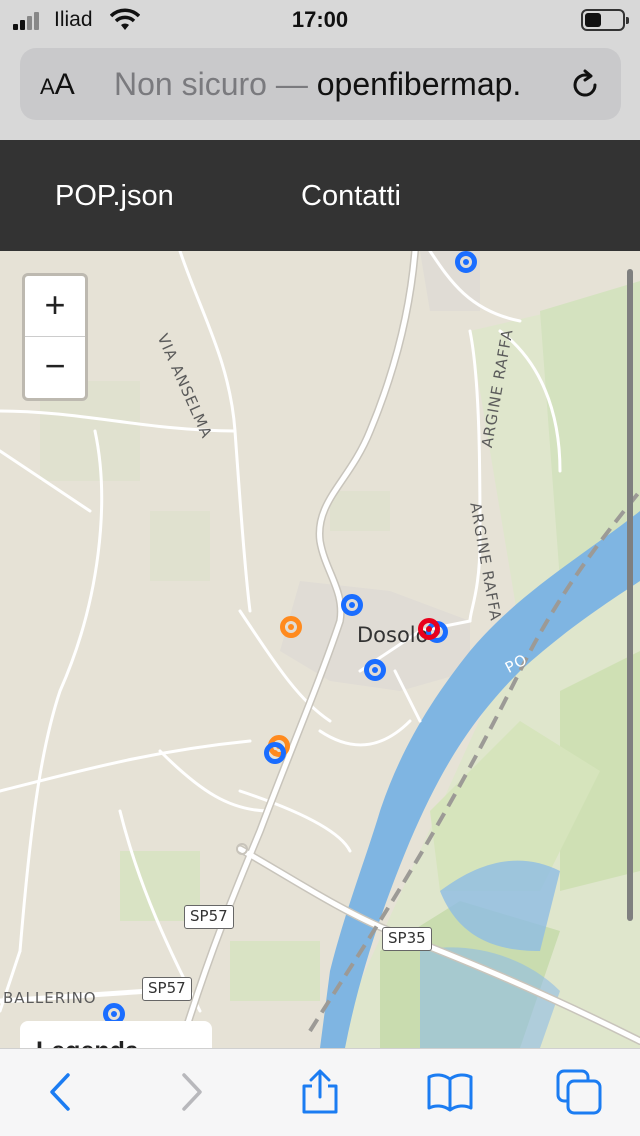 The image size is (640, 1136). What do you see at coordinates (291, 627) in the screenshot?
I see `pop-marker-orange` at bounding box center [291, 627].